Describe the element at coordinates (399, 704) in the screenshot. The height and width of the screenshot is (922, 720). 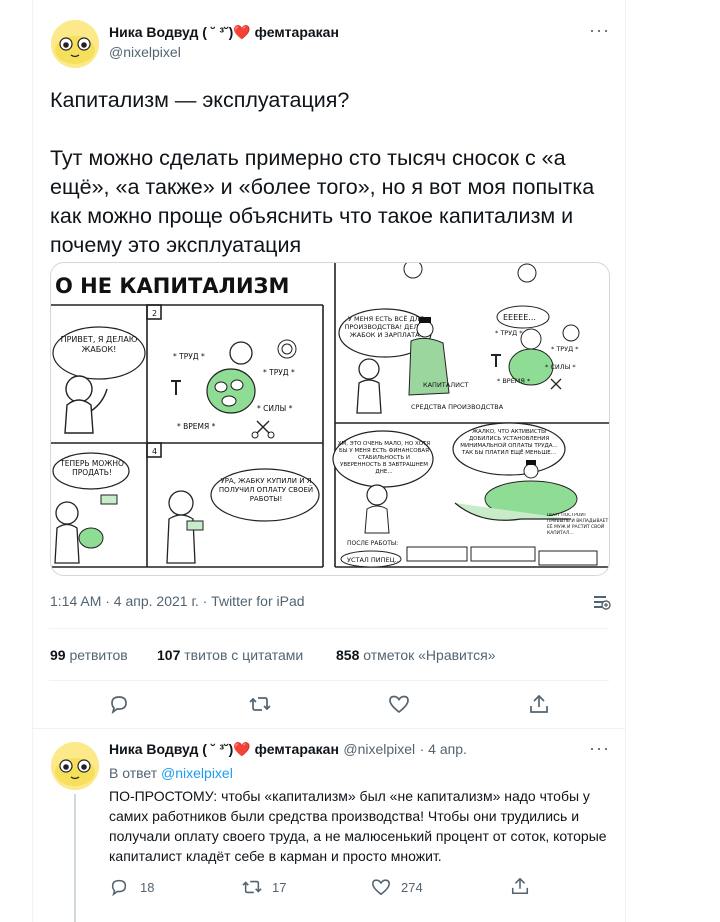
I see `heart-icon` at that location.